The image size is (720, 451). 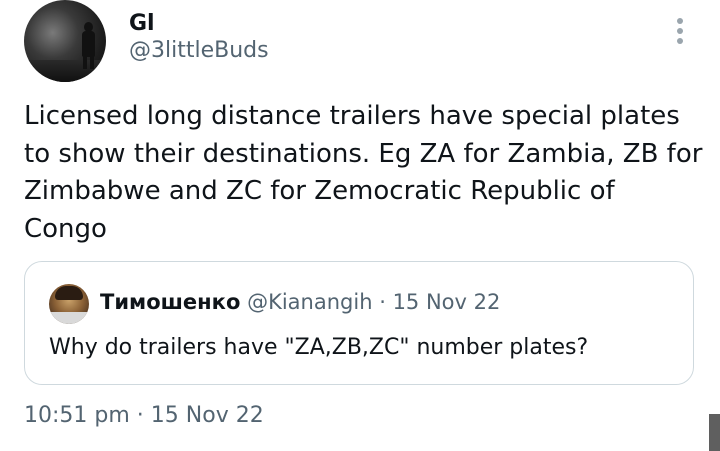 What do you see at coordinates (65, 41) in the screenshot?
I see `author-avatar` at bounding box center [65, 41].